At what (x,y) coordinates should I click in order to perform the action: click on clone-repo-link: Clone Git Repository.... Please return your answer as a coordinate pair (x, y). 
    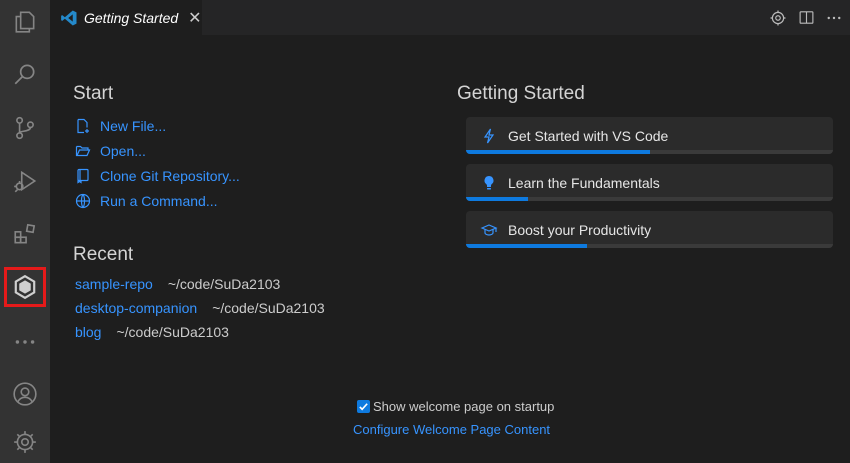
    Looking at the image, I should click on (157, 175).